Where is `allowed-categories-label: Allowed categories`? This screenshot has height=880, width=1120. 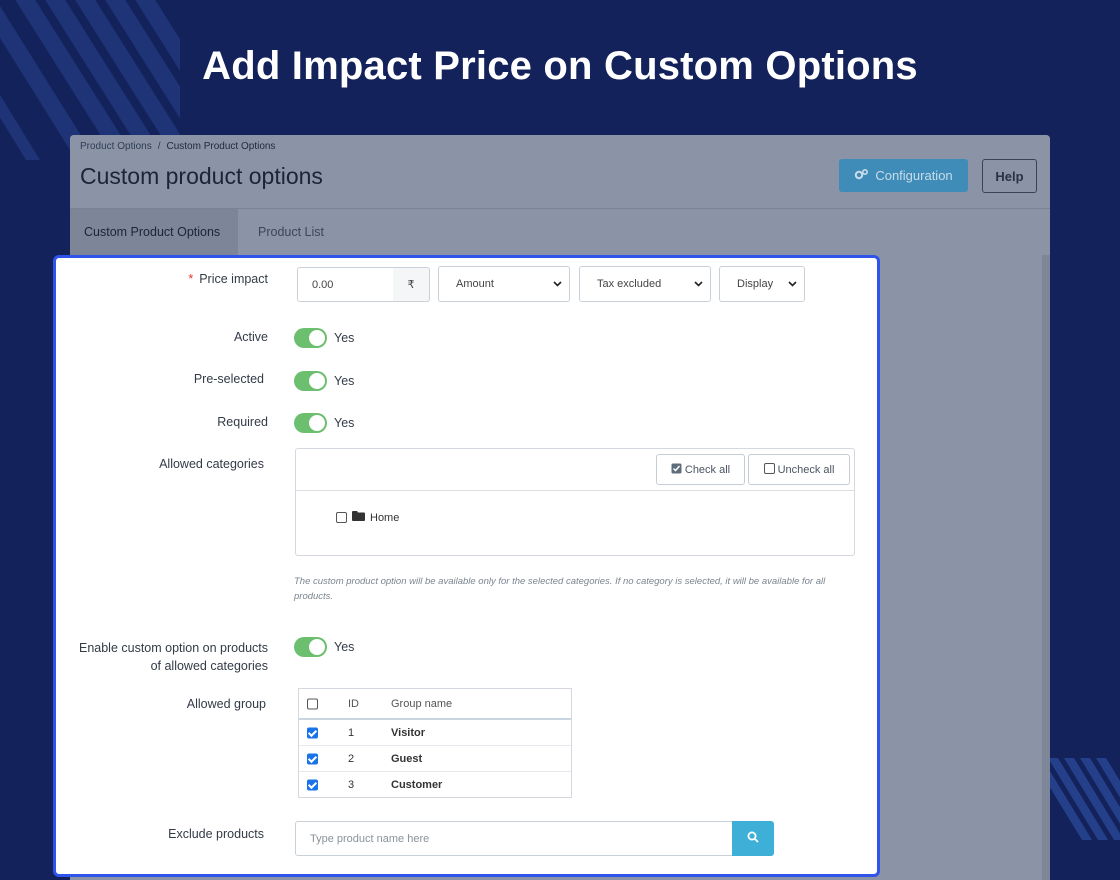
allowed-categories-label: Allowed categories is located at coordinates (211, 464).